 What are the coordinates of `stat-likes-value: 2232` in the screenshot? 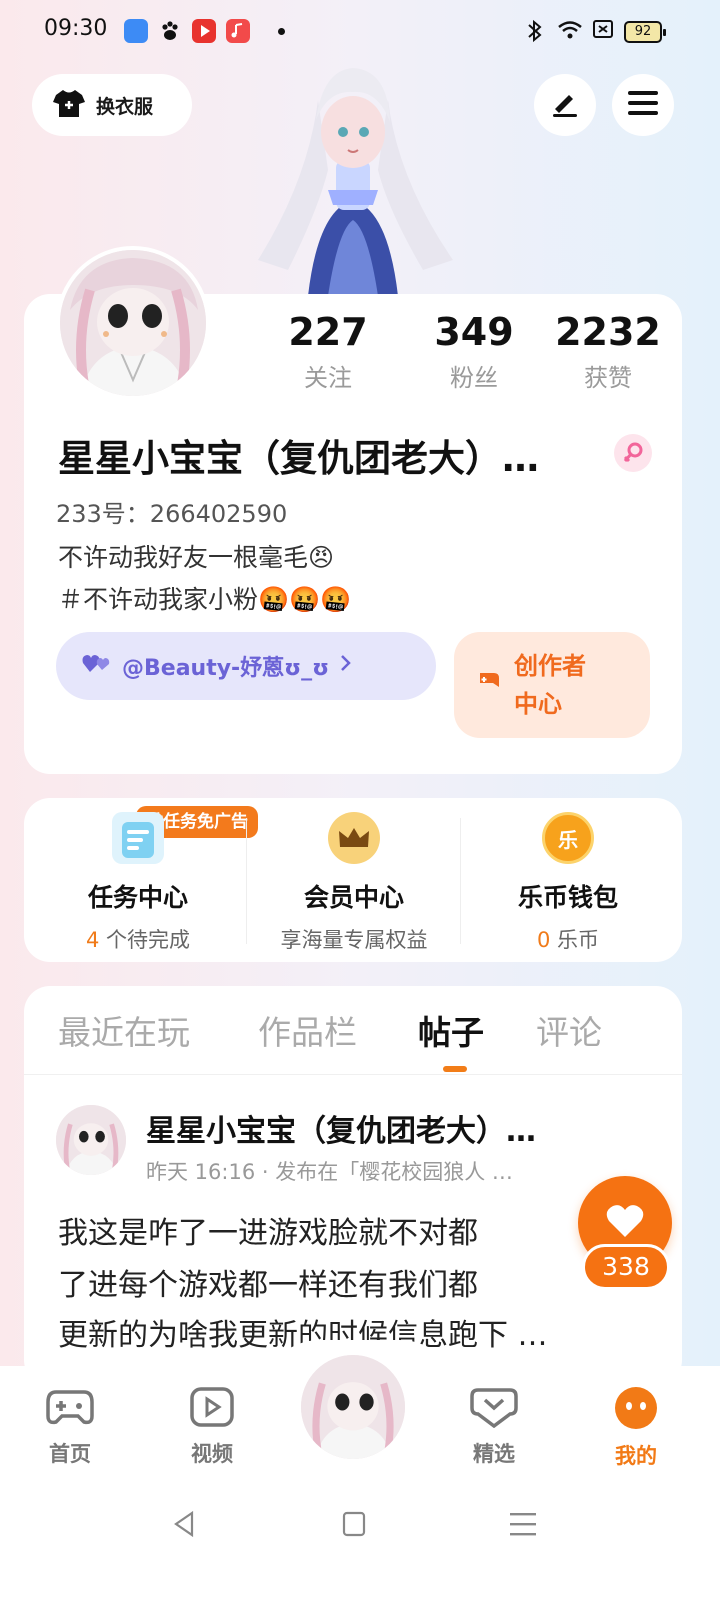 It's located at (608, 332).